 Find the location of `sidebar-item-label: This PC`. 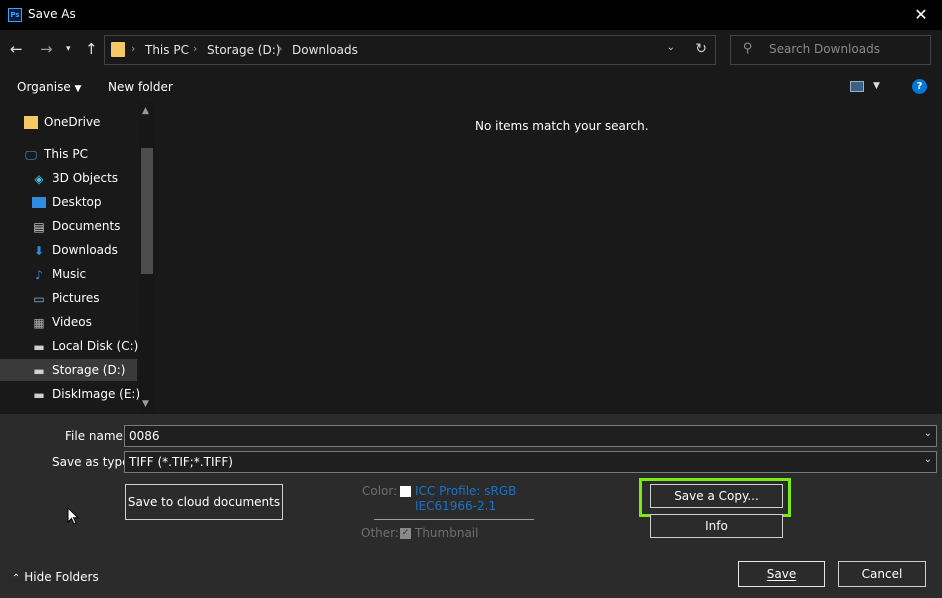

sidebar-item-label: This PC is located at coordinates (66, 154).